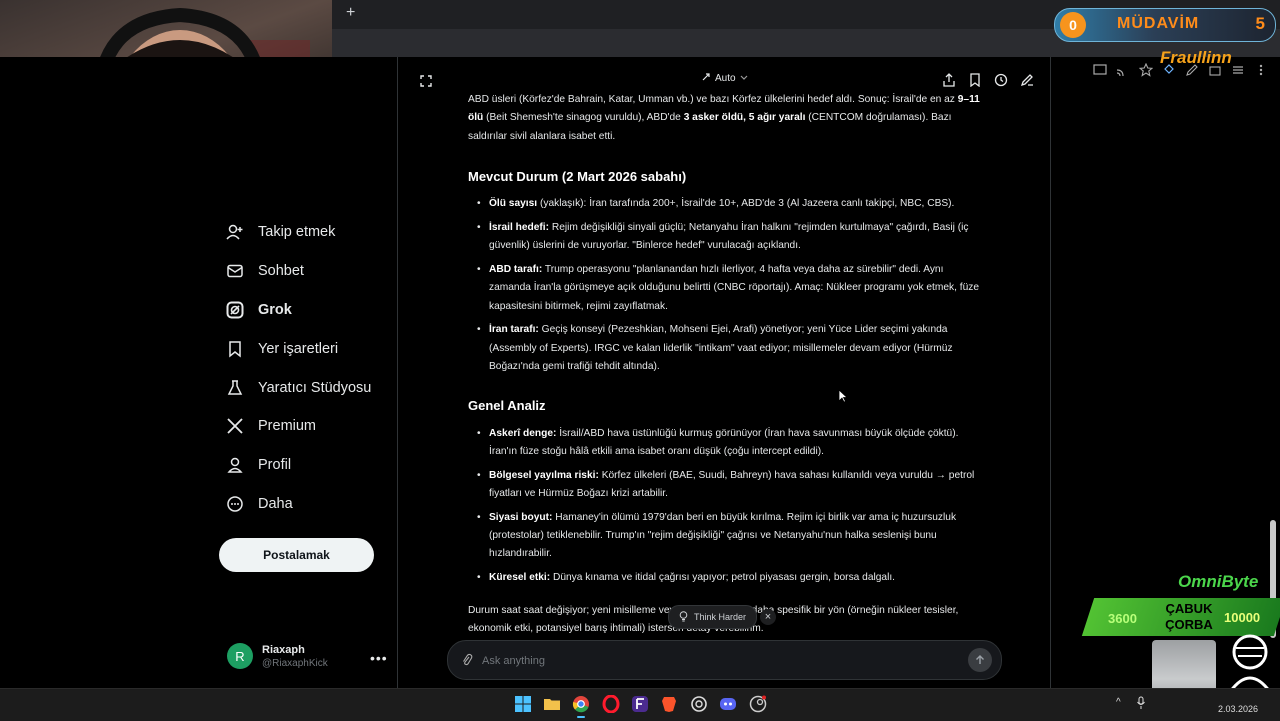  Describe the element at coordinates (235, 504) in the screenshot. I see `more-circle-icon` at that location.